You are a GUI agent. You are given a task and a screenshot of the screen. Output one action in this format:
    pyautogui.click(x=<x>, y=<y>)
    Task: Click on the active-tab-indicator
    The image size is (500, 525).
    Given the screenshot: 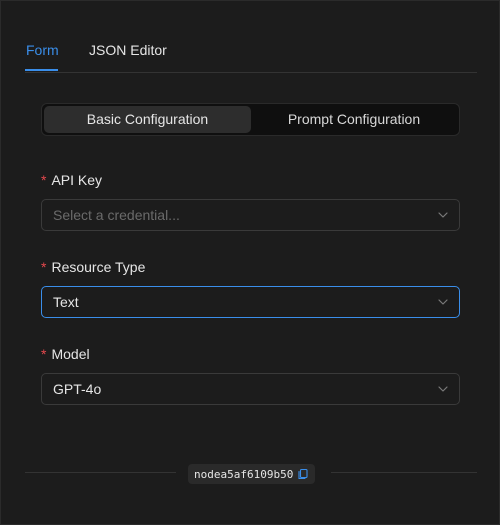 What is the action you would take?
    pyautogui.click(x=41, y=70)
    